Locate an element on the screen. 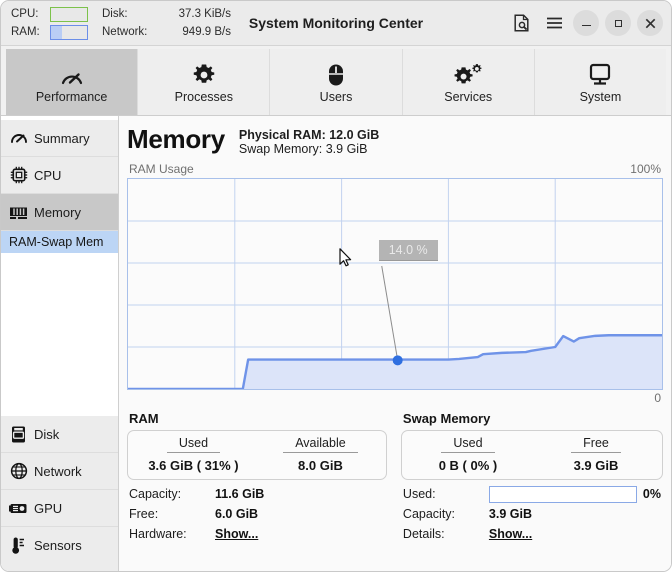  sidebar-item-disk-label: Disk is located at coordinates (47, 434).